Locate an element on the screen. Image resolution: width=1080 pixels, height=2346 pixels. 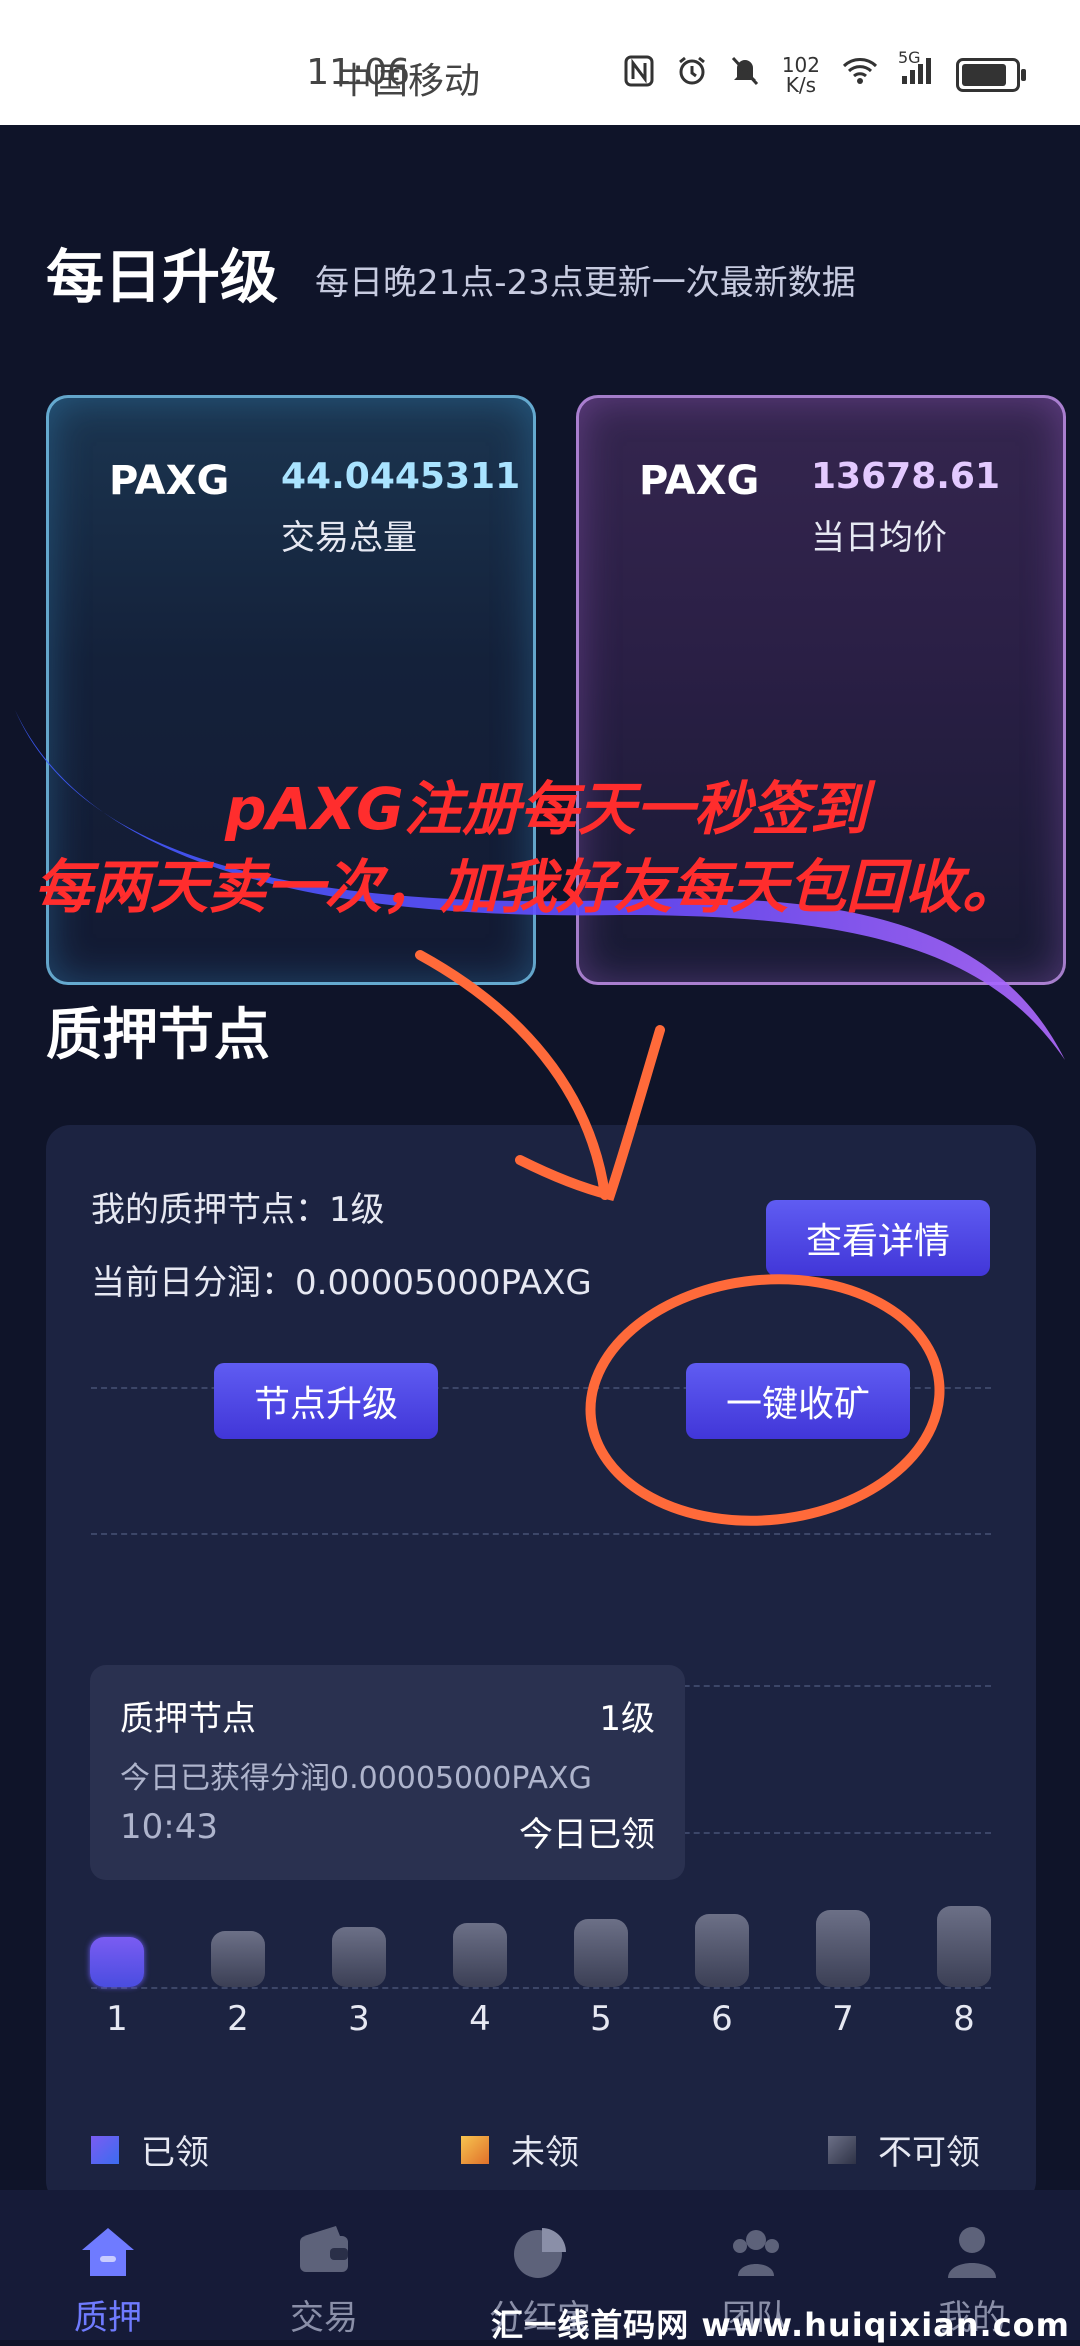
annotation-overlay is located at coordinates (680, 1238).